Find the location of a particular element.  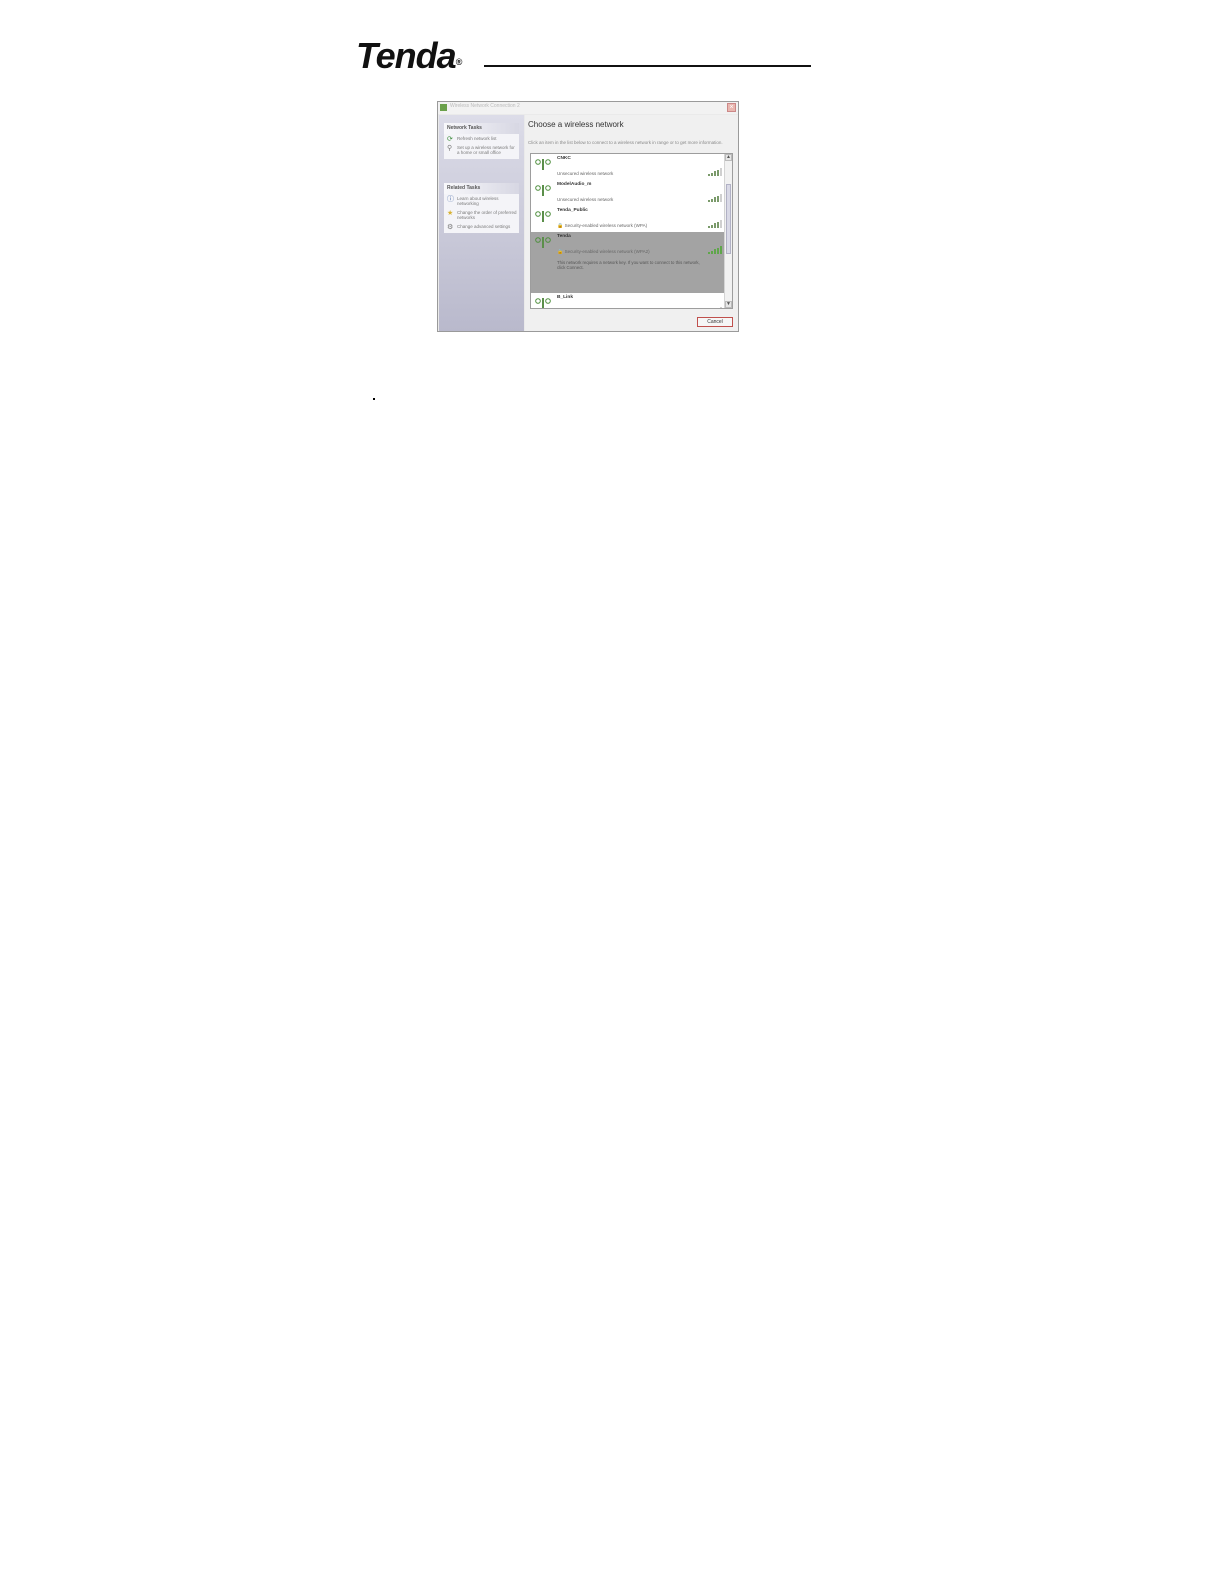

refresh-icon: ⟳ is located at coordinates (450, 139).